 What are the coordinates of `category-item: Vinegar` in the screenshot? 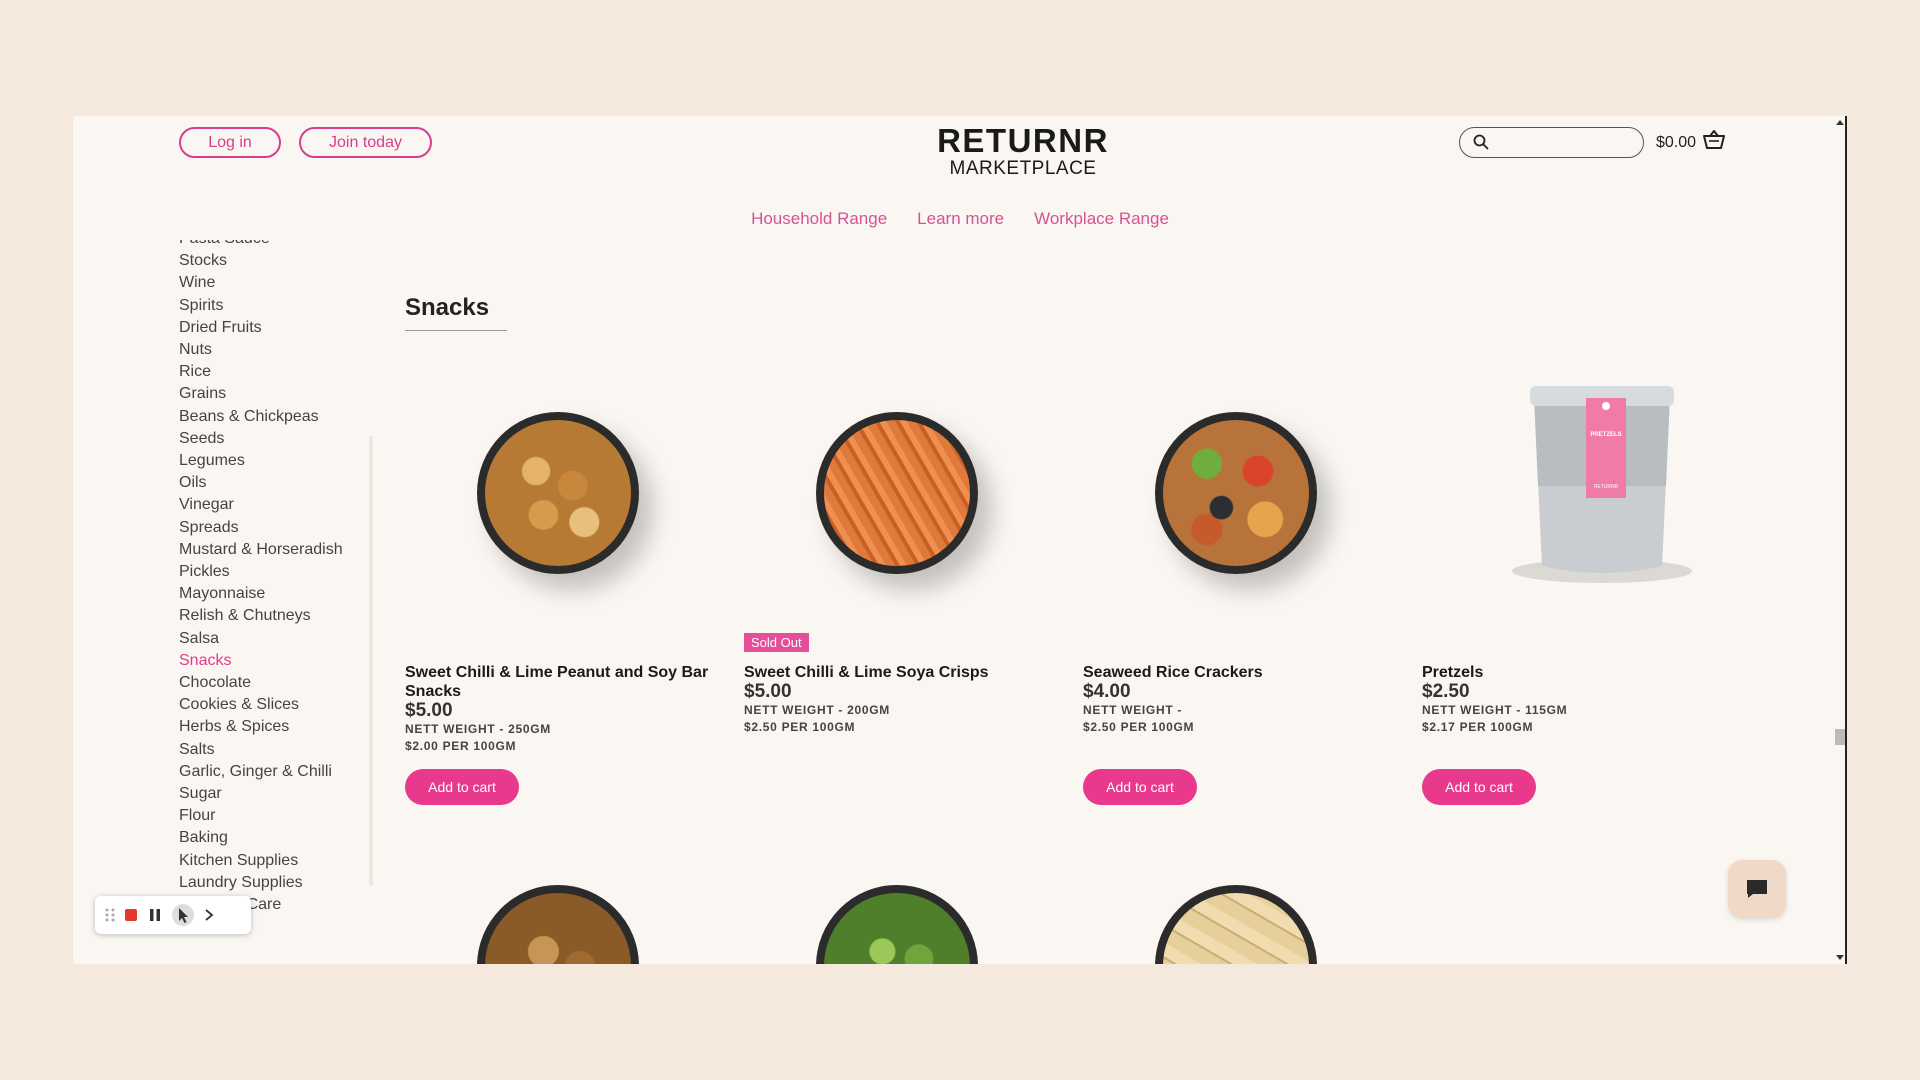 It's located at (261, 505).